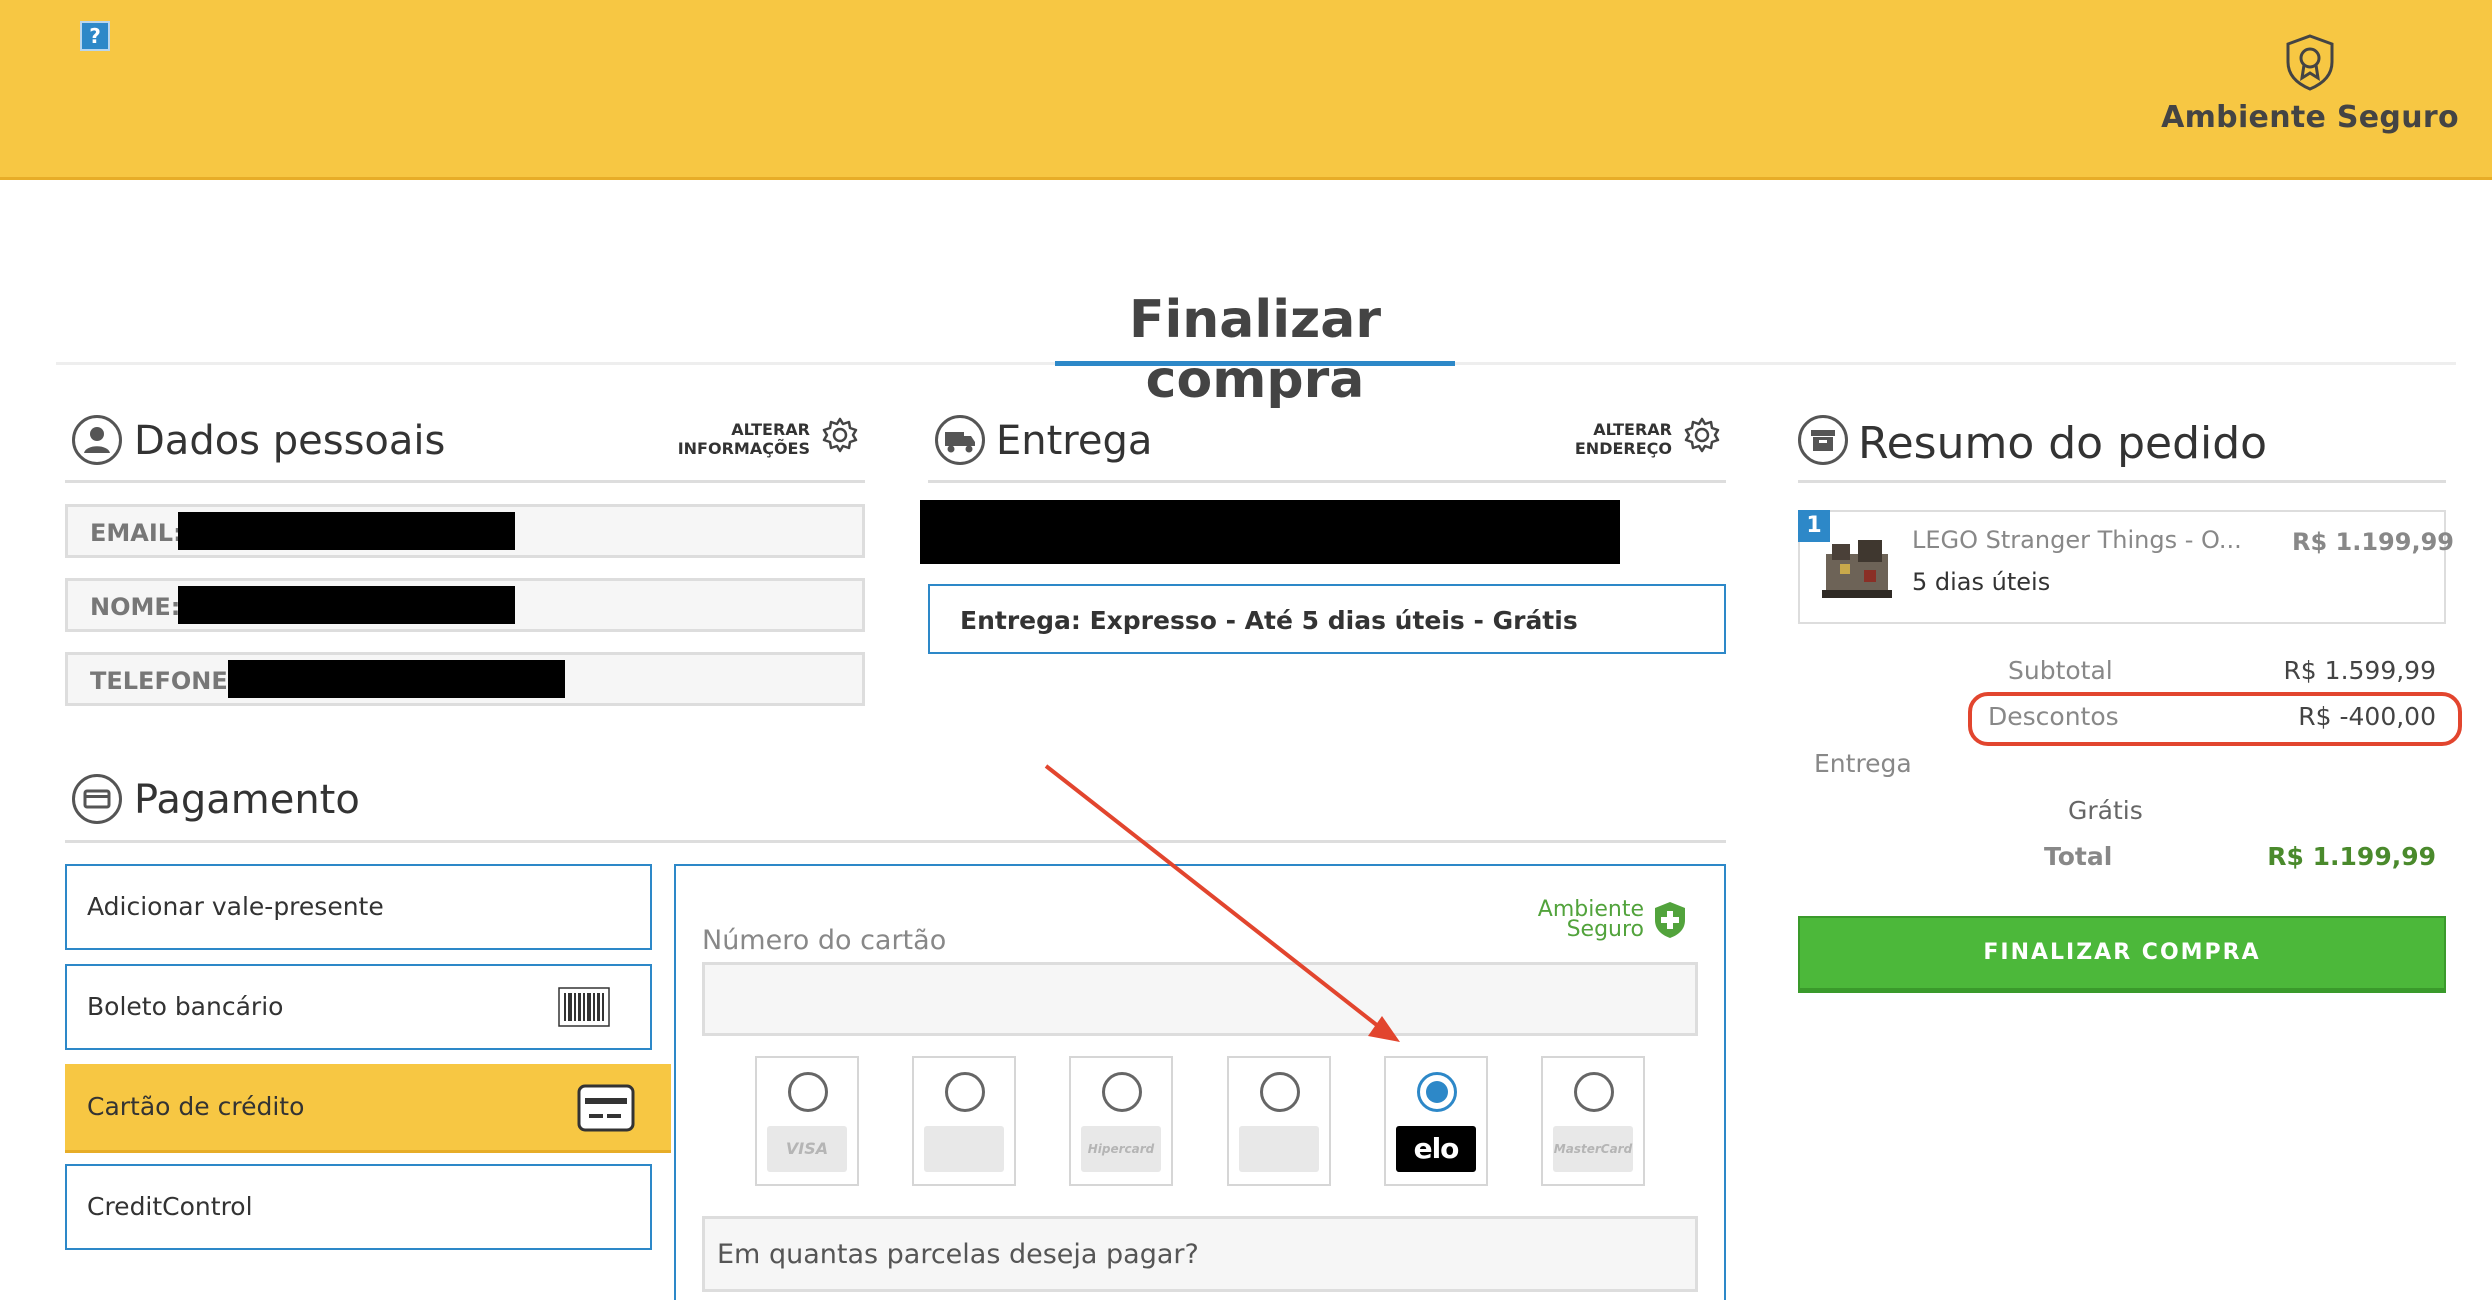  What do you see at coordinates (1222, 903) in the screenshot?
I see `annotation-arrow` at bounding box center [1222, 903].